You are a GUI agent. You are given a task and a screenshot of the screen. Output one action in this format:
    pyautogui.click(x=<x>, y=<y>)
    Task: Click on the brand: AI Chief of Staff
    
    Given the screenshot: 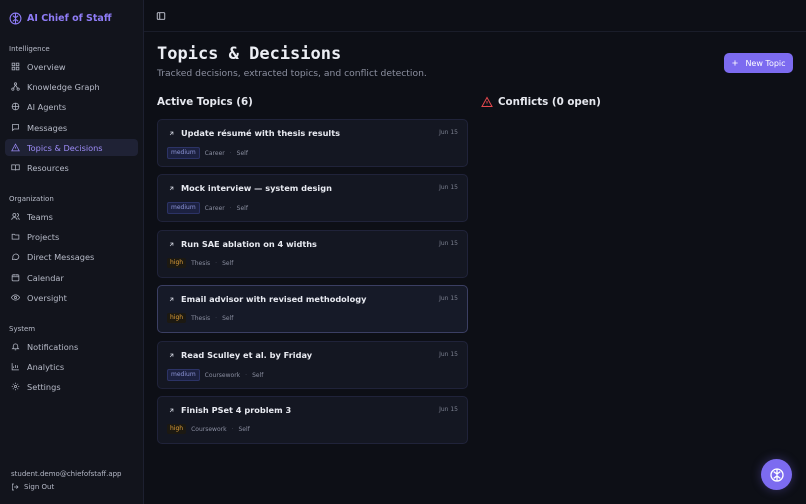 What is the action you would take?
    pyautogui.click(x=60, y=18)
    